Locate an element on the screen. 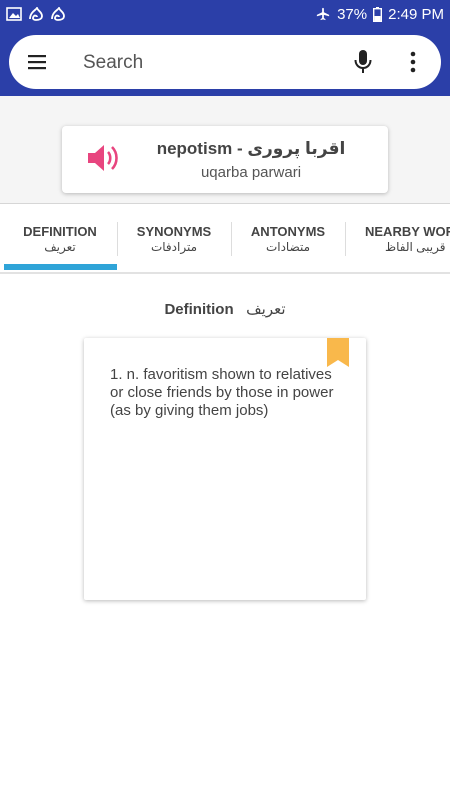 This screenshot has width=450, height=800. tab-label: SYNONYMS is located at coordinates (174, 231).